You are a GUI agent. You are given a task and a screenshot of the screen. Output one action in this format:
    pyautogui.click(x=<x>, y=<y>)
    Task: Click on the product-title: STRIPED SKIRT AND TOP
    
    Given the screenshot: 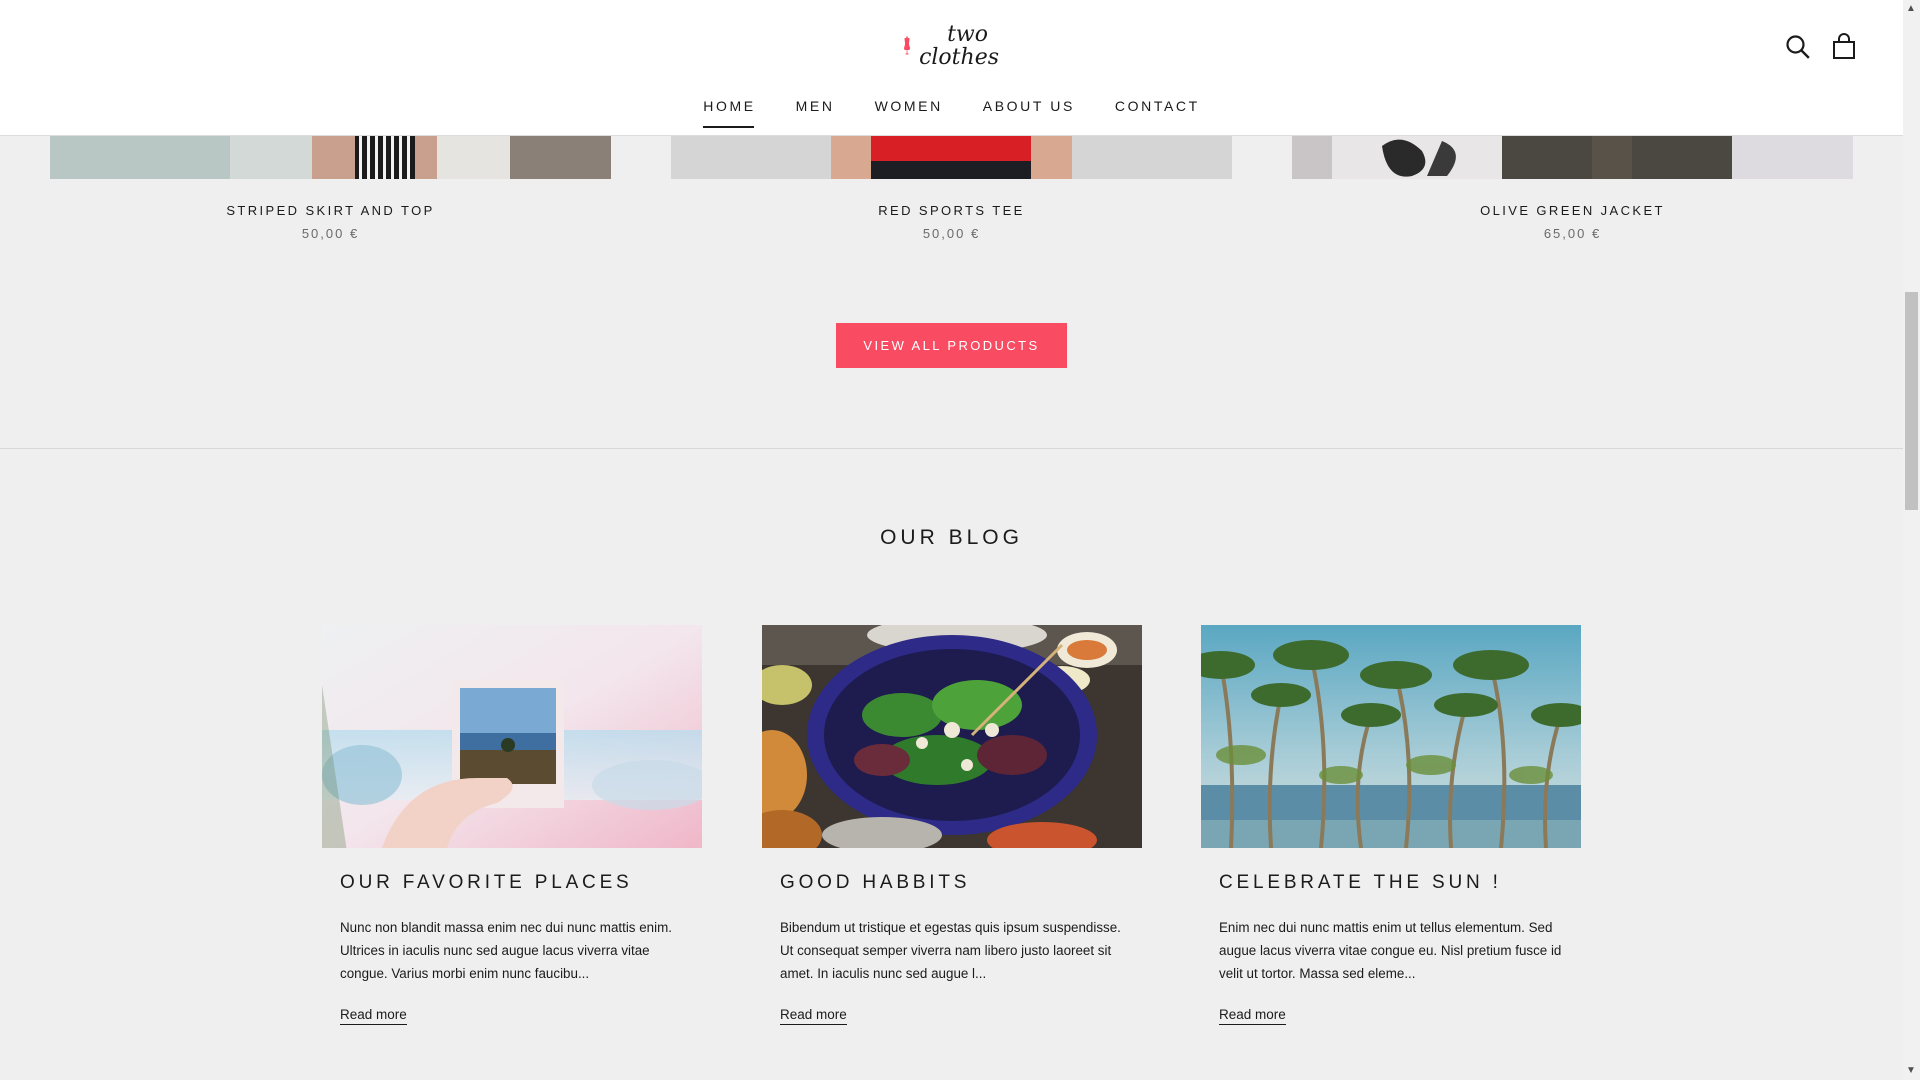 What is the action you would take?
    pyautogui.click(x=330, y=210)
    